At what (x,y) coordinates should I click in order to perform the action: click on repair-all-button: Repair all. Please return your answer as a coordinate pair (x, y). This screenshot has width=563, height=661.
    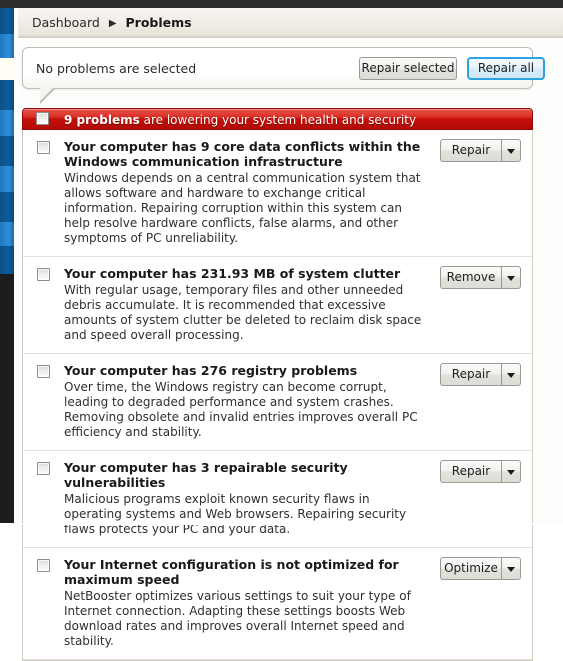
    Looking at the image, I should click on (506, 68).